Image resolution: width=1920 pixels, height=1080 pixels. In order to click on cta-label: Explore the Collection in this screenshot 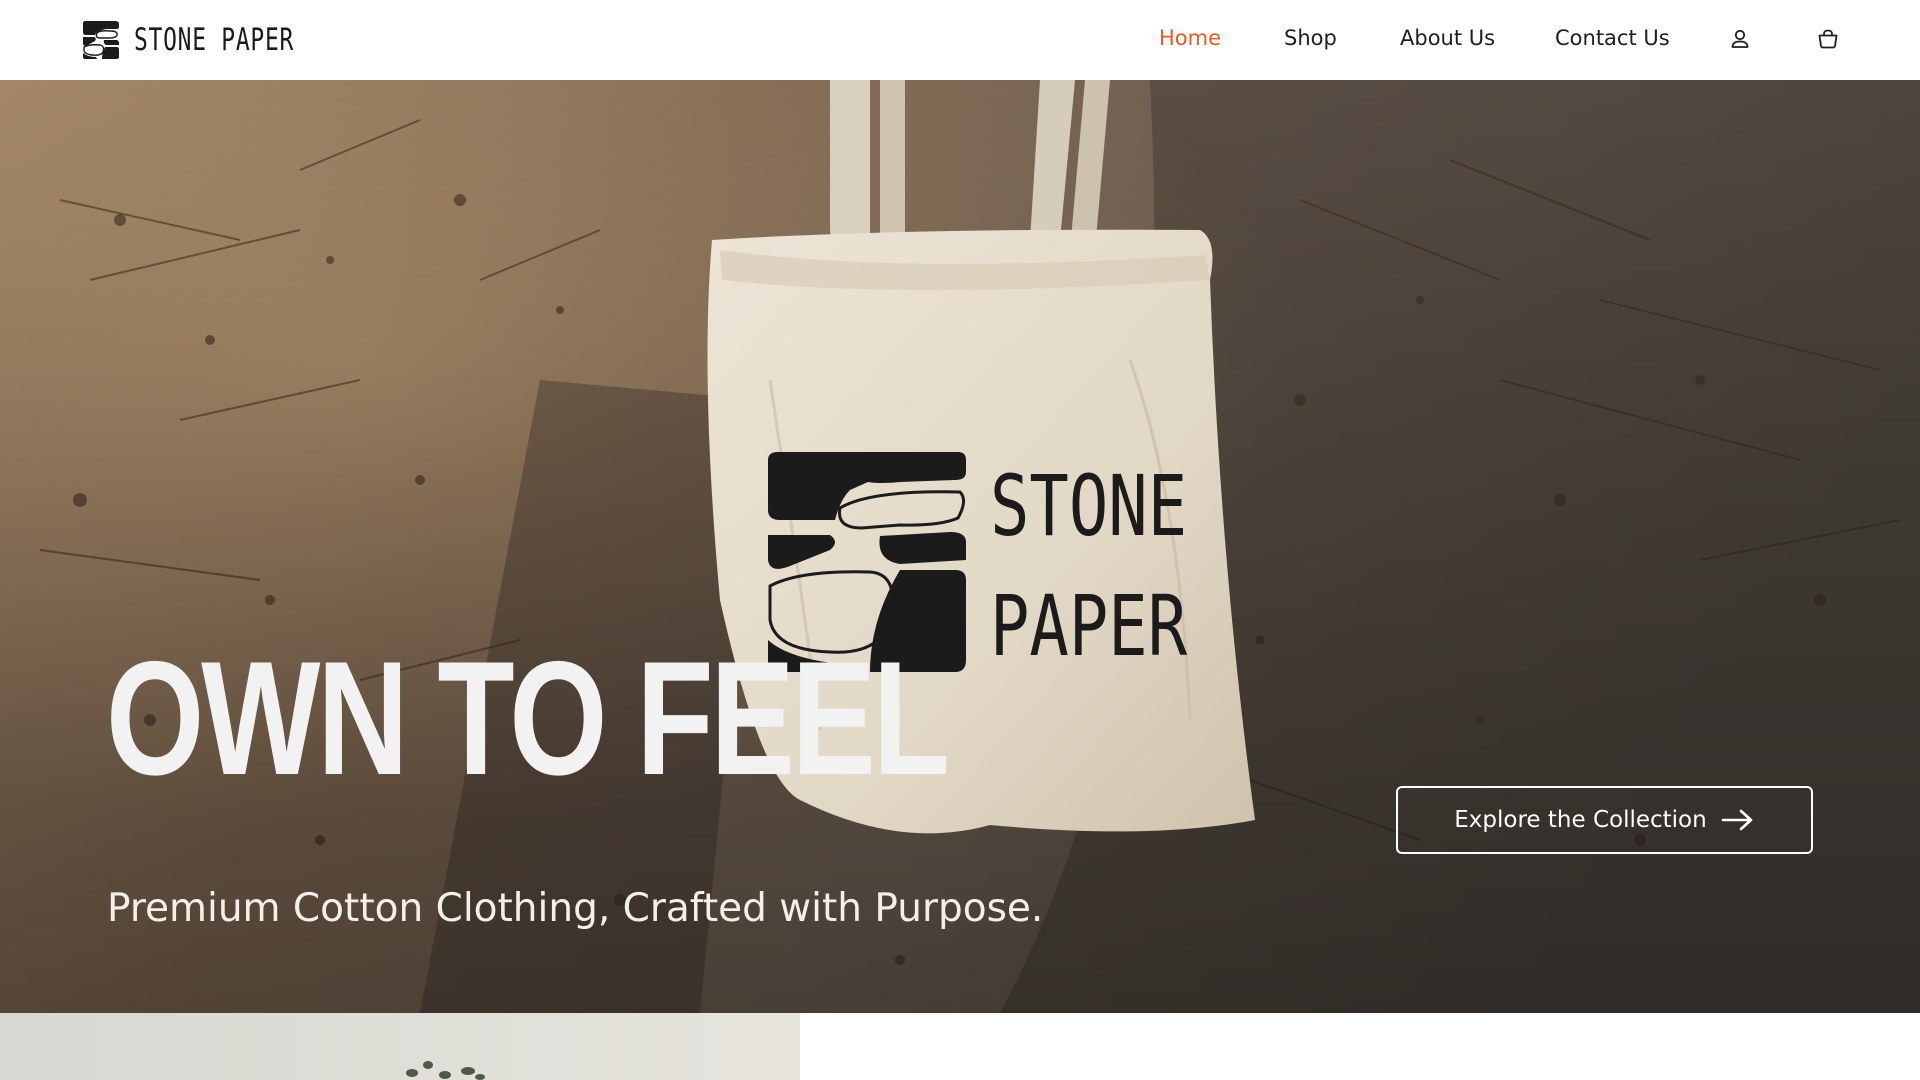, I will do `click(1580, 820)`.